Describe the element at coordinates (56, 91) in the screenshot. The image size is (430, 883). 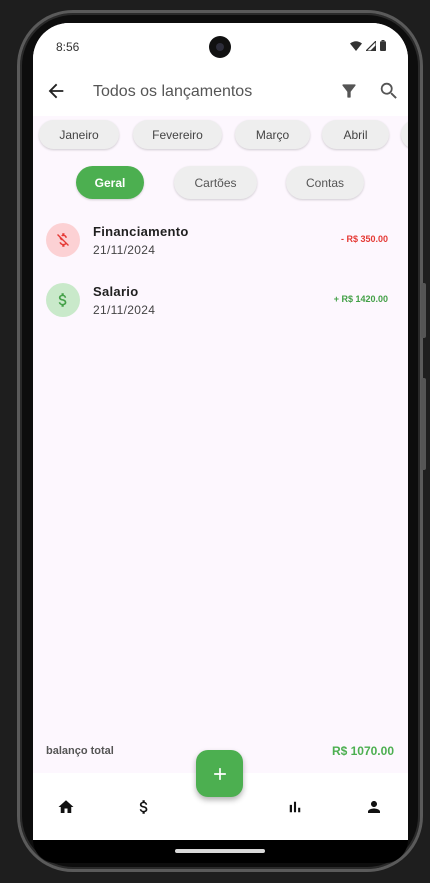
I see `back-arrow-icon` at that location.